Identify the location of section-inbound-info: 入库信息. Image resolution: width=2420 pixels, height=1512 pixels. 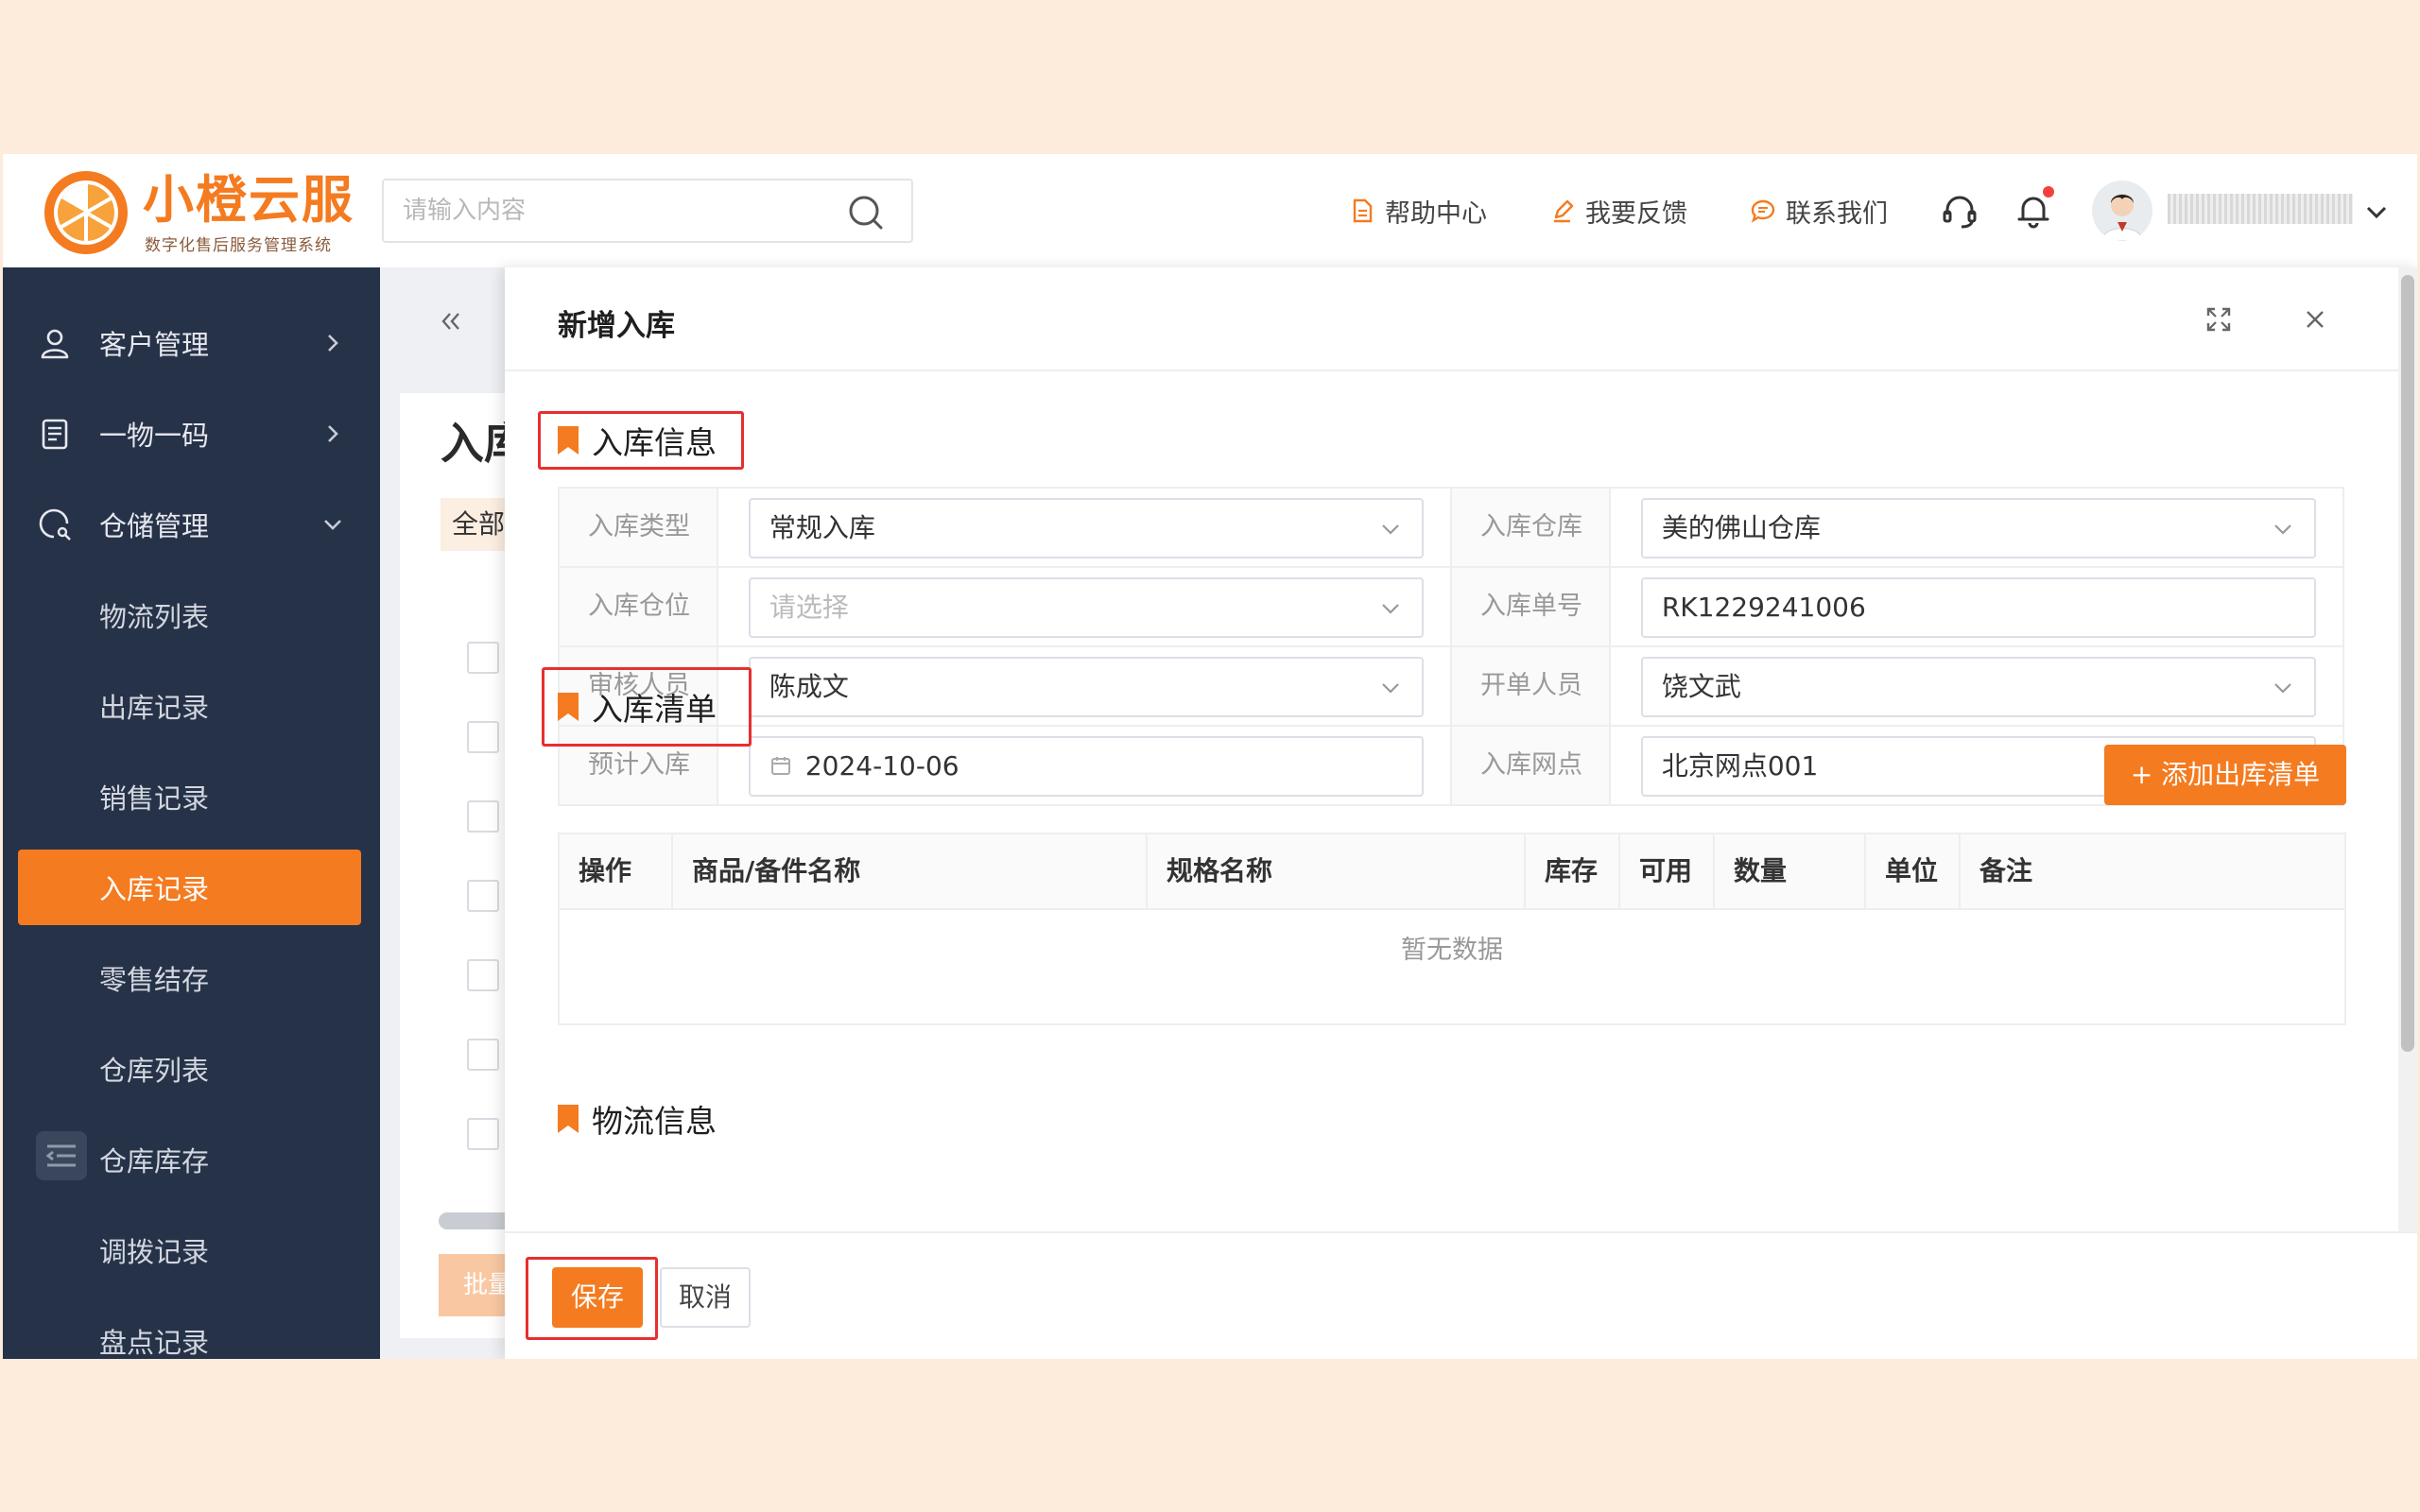
(637, 441).